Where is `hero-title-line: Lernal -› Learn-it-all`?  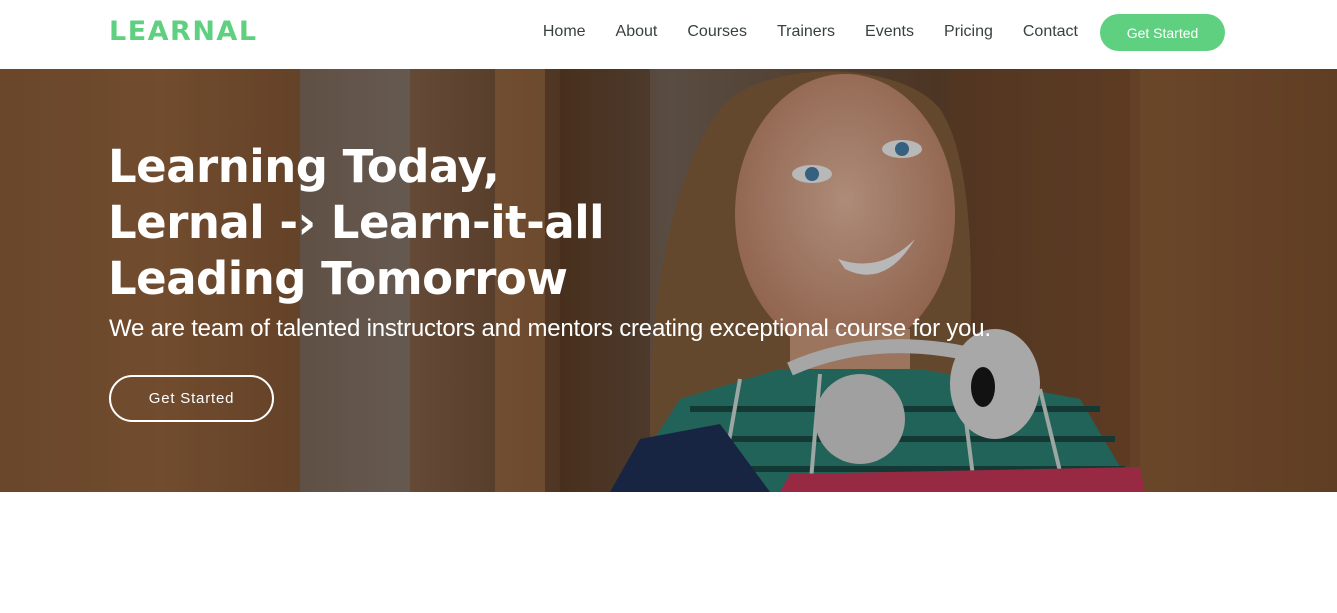
hero-title-line: Lernal -› Learn-it-all is located at coordinates (356, 222).